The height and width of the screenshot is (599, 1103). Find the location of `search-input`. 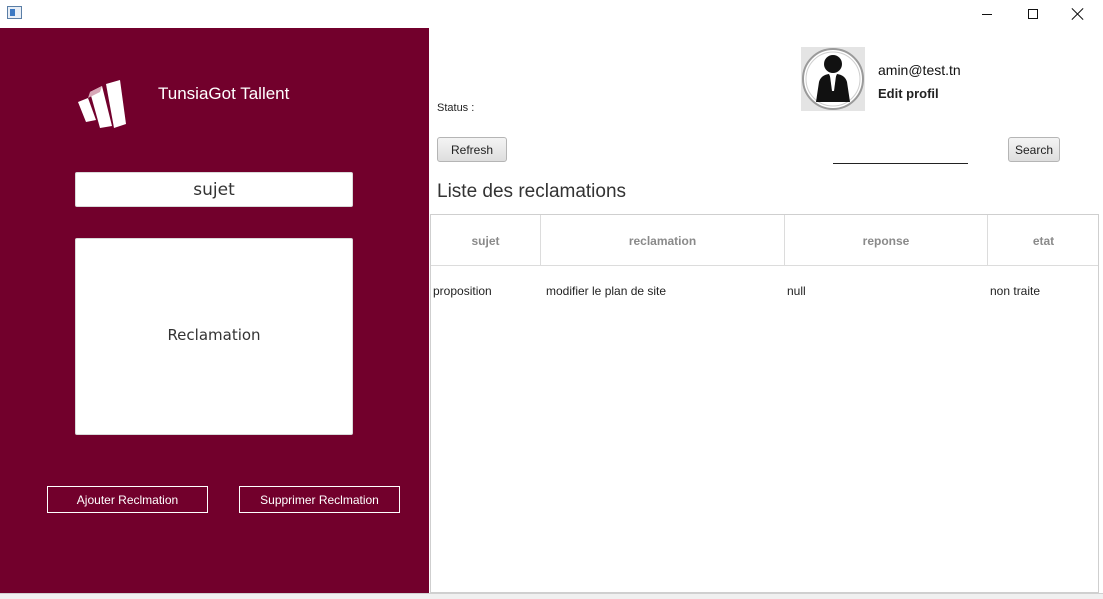

search-input is located at coordinates (900, 154).